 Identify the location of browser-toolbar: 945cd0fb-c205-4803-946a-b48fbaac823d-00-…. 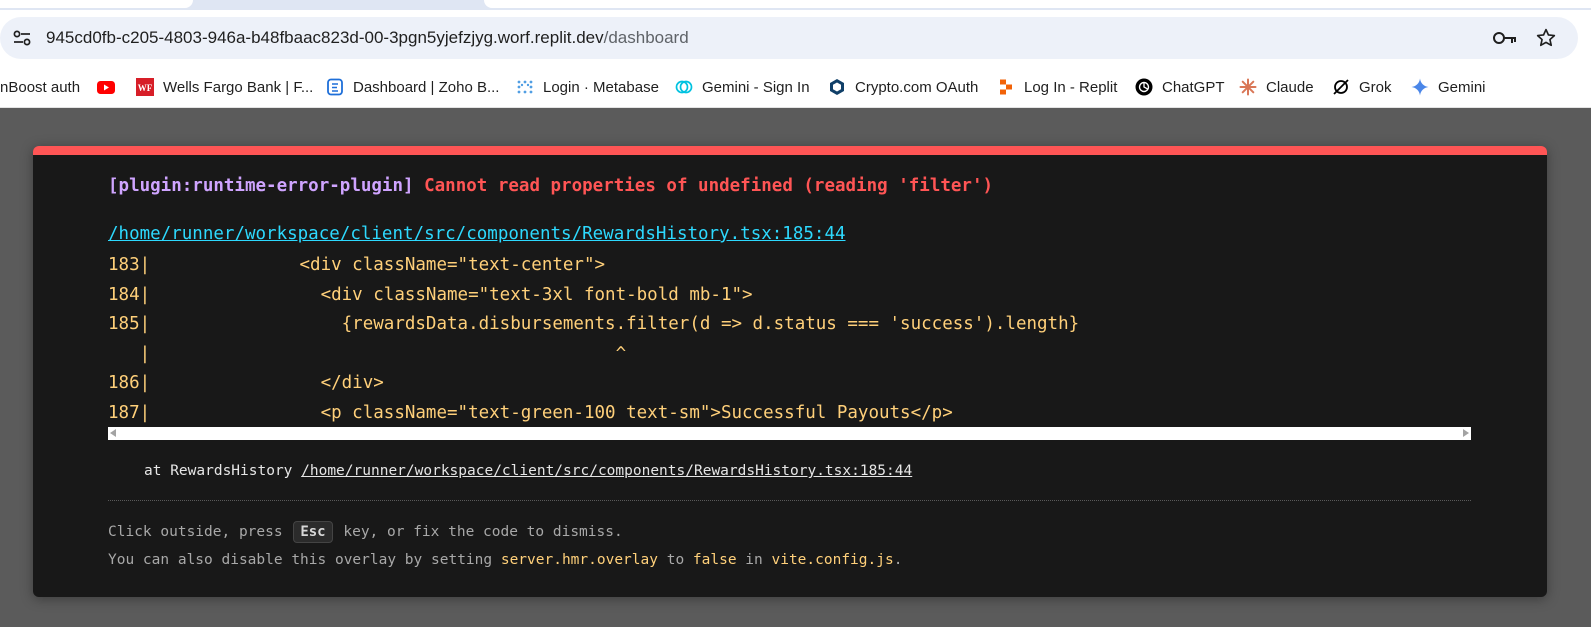
(795, 38).